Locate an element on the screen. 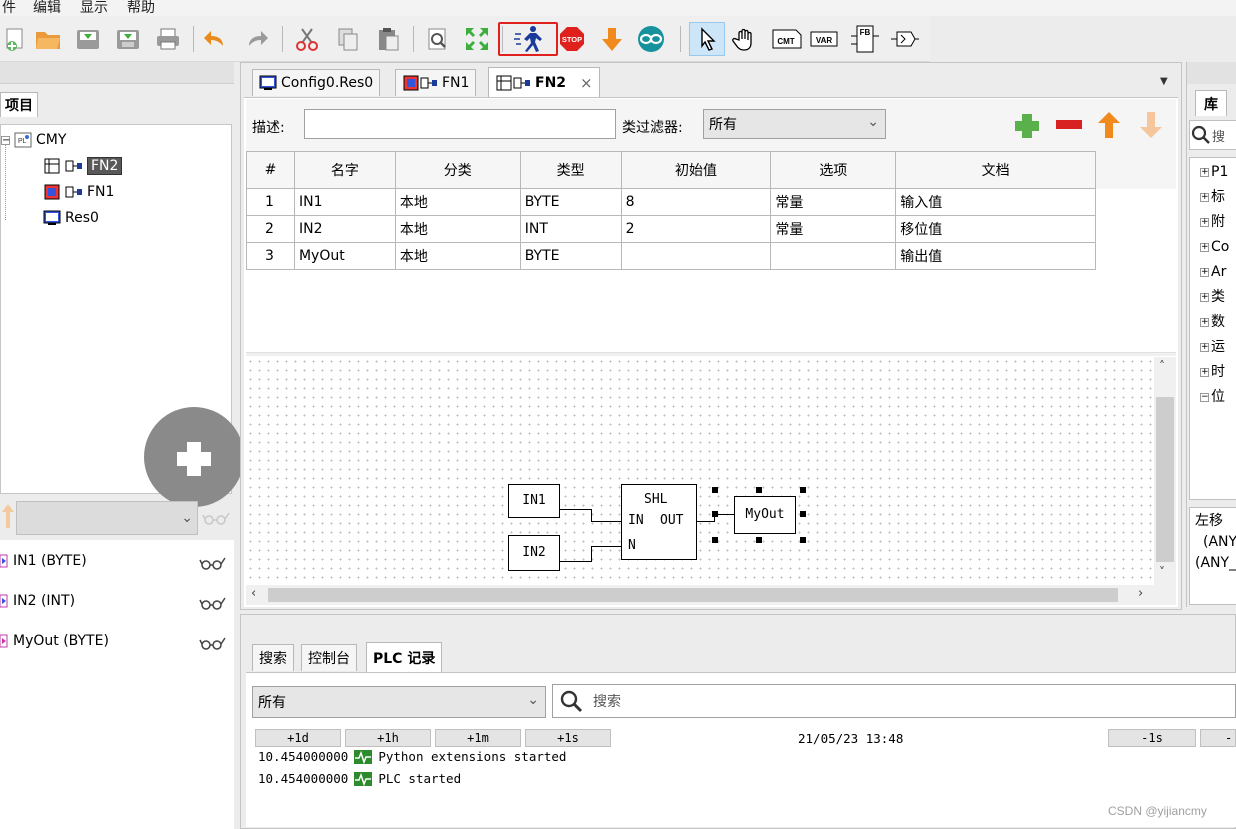 This screenshot has height=829, width=1236. canvas-vscrollbar: ˄ ˅ is located at coordinates (1165, 471).